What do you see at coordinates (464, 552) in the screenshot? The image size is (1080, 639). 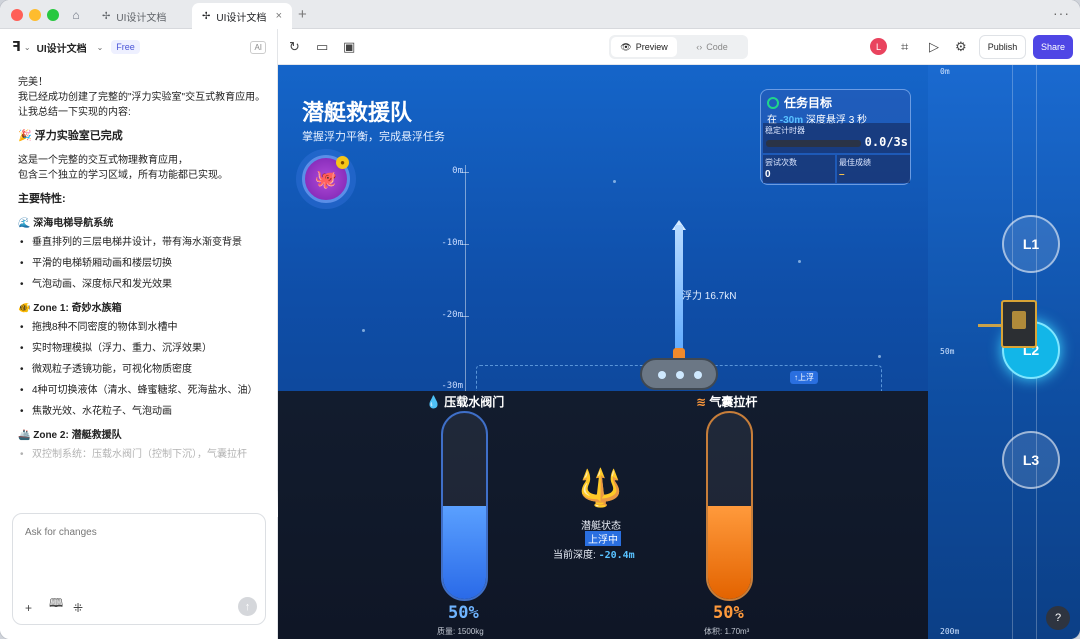 I see `ballast-fill` at bounding box center [464, 552].